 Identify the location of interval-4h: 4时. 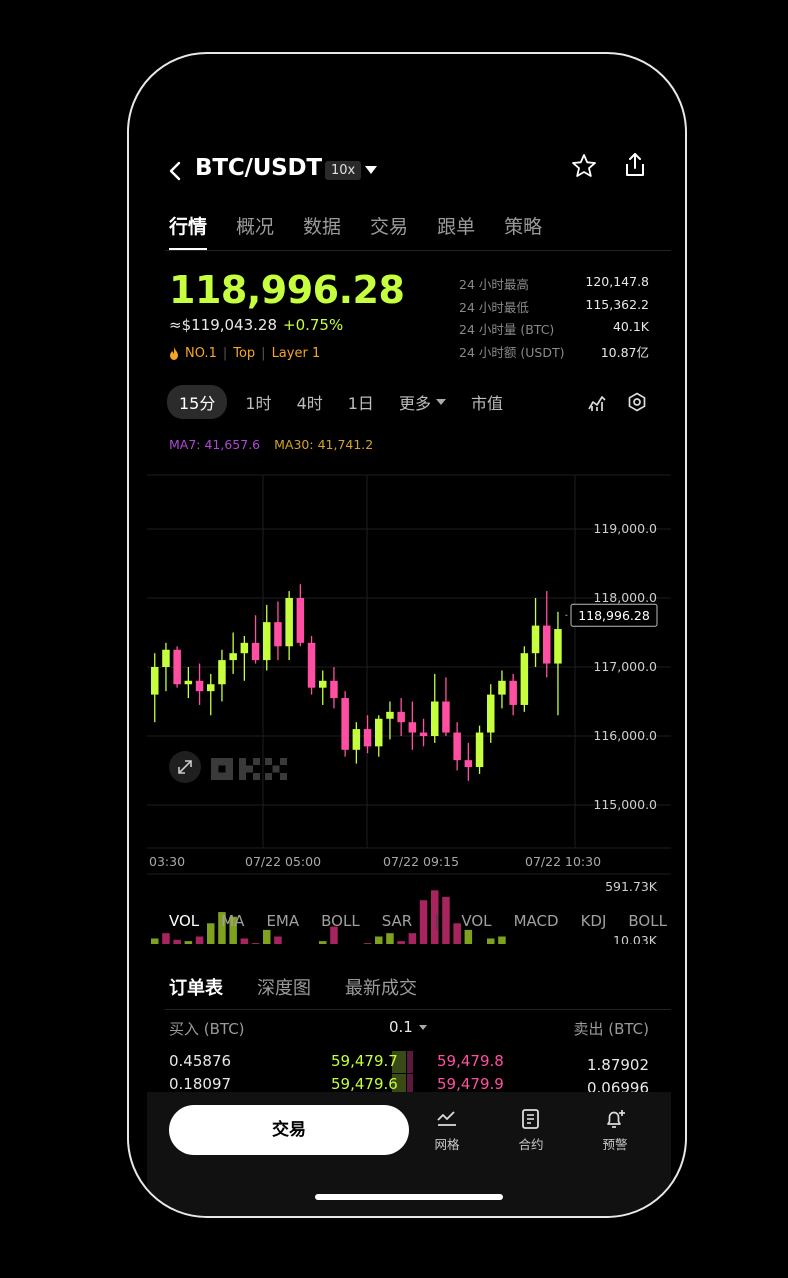
(310, 402).